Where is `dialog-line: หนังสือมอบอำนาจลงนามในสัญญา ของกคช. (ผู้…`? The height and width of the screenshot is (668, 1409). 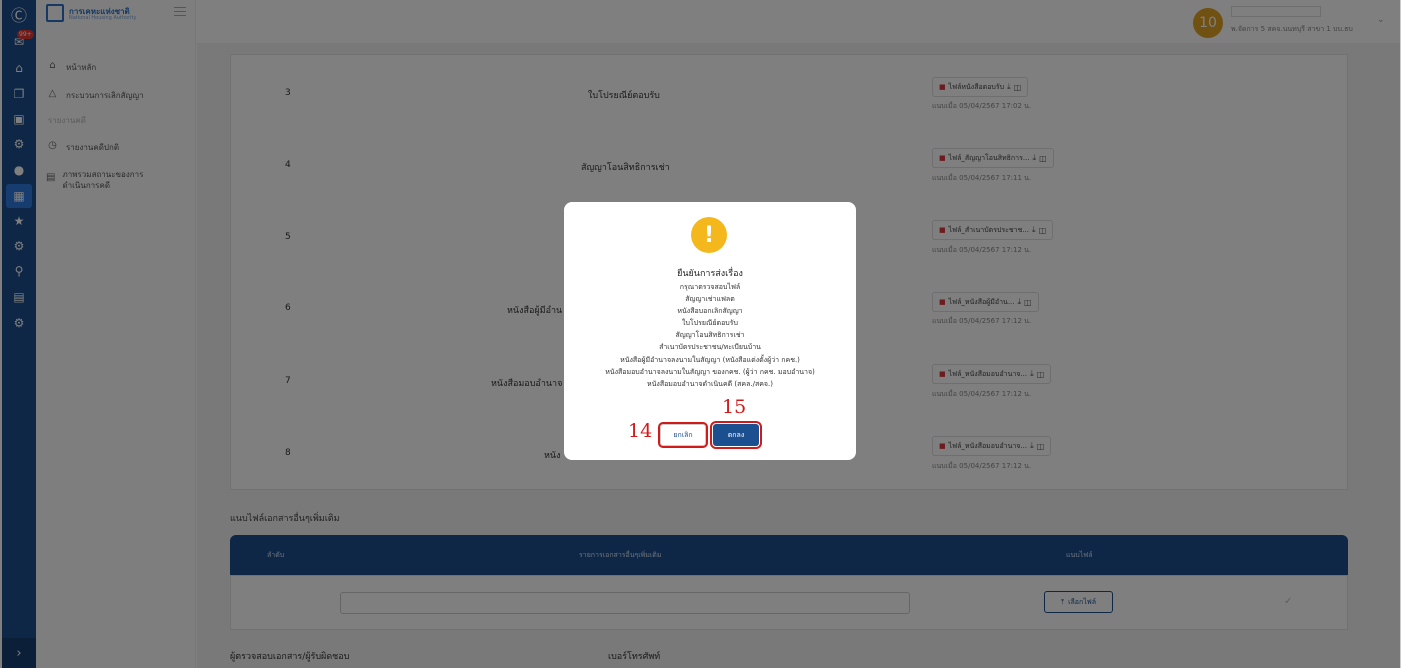 dialog-line: หนังสือมอบอำนาจลงนามในสัญญา ของกคช. (ผู้… is located at coordinates (710, 371).